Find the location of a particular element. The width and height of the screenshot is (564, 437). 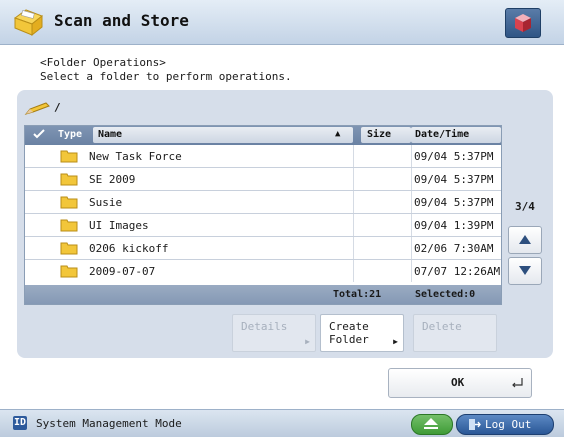

table-row: 2009-07-07 07/07 12:26AM is located at coordinates (263, 271).